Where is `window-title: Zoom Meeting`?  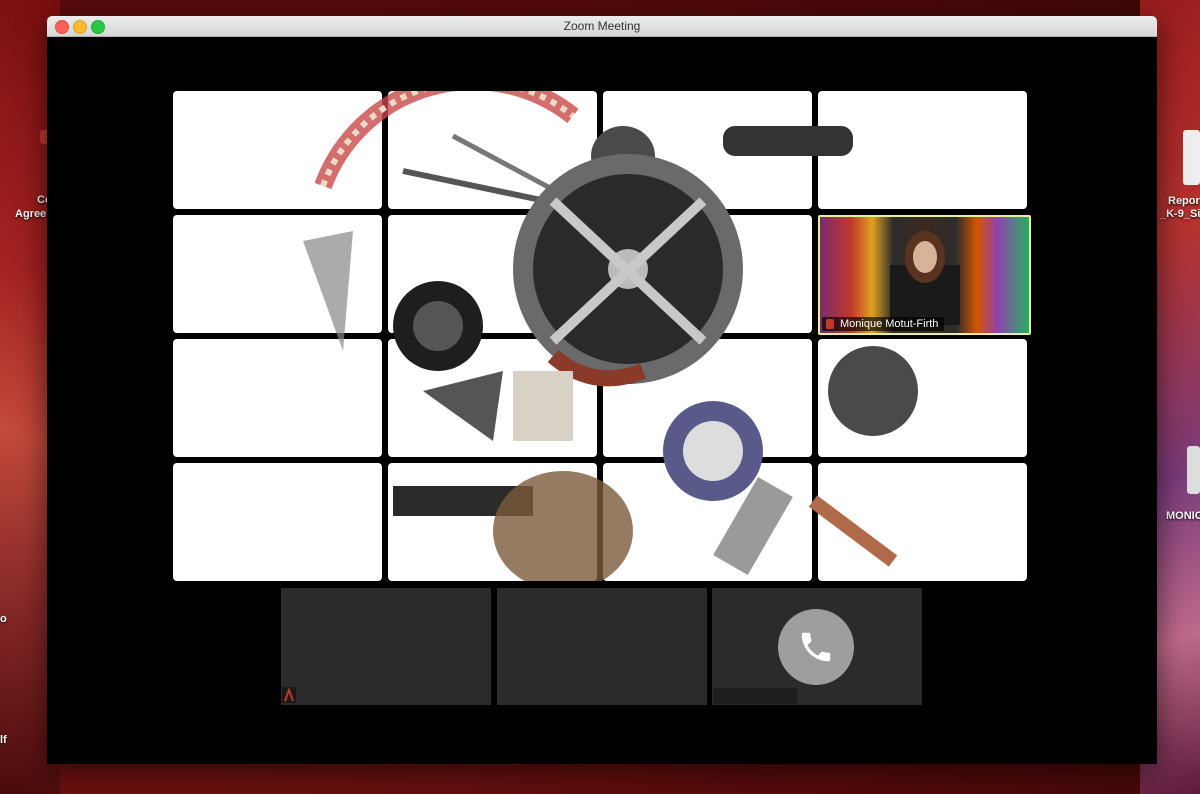
window-title: Zoom Meeting is located at coordinates (602, 26).